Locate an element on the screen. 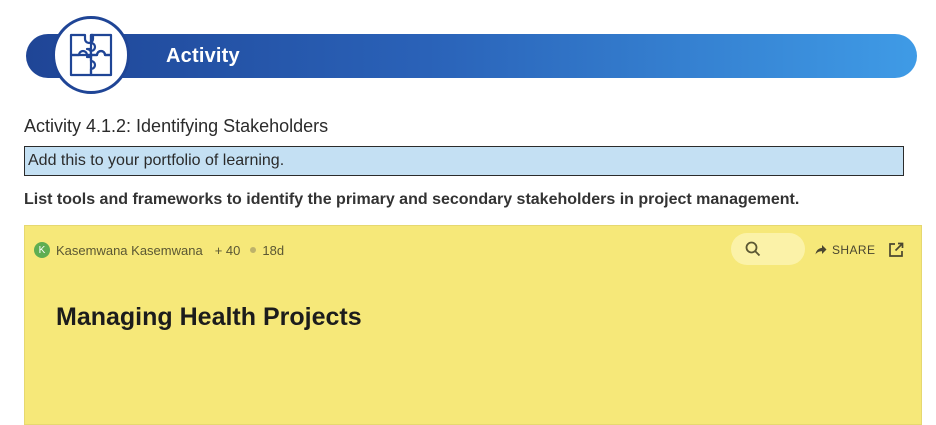 This screenshot has height=425, width=936. search-icon is located at coordinates (753, 249).